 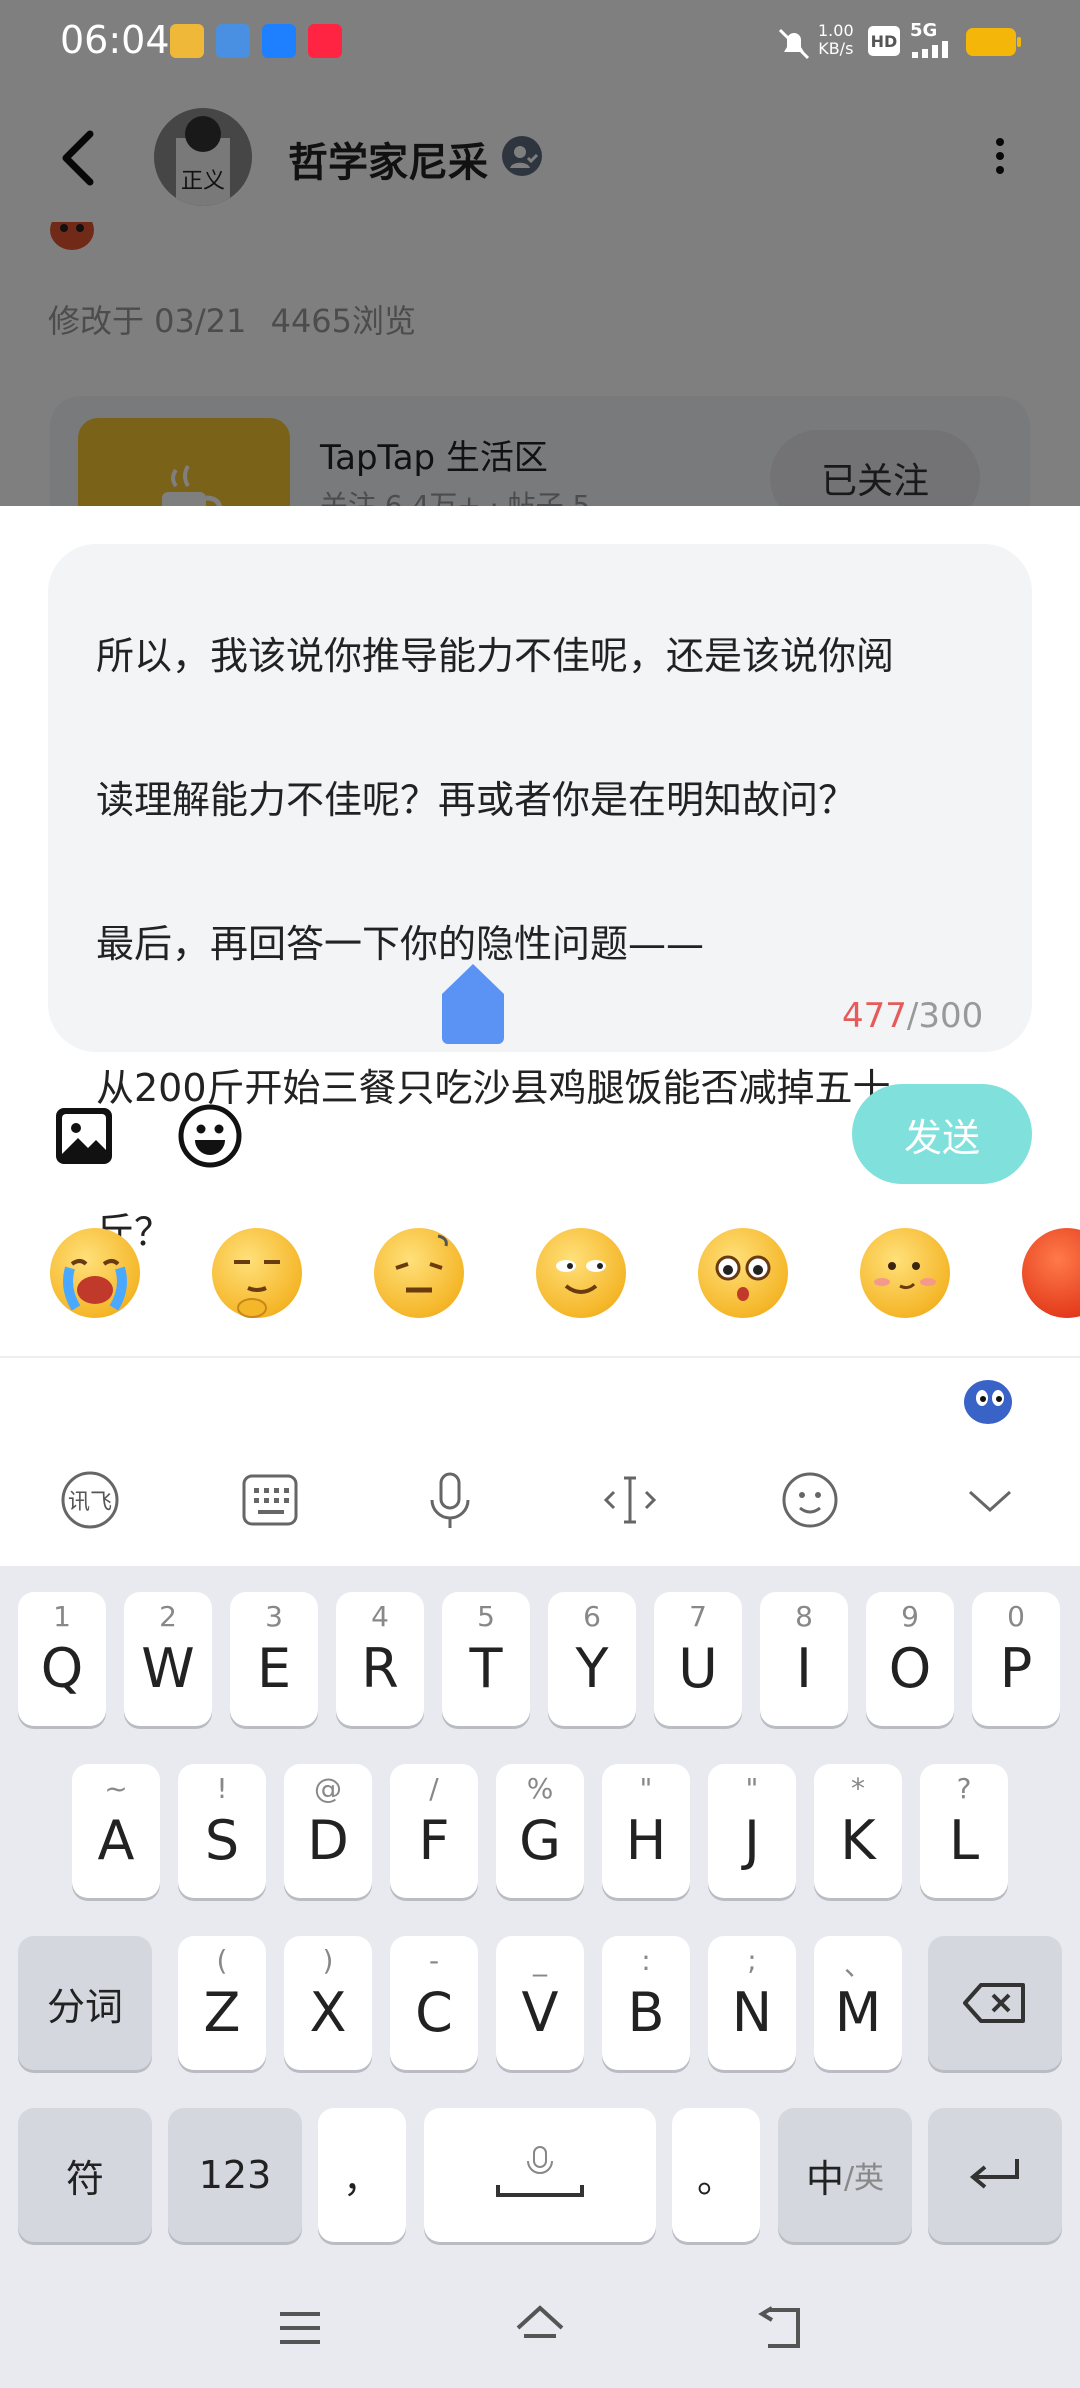 What do you see at coordinates (540, 45) in the screenshot?
I see `status-bar: 06:04 1.00 KB/s HD 5G` at bounding box center [540, 45].